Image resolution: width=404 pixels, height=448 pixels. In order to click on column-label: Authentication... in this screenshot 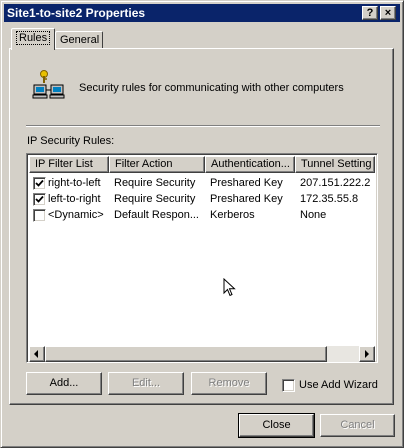, I will do `click(250, 164)`.